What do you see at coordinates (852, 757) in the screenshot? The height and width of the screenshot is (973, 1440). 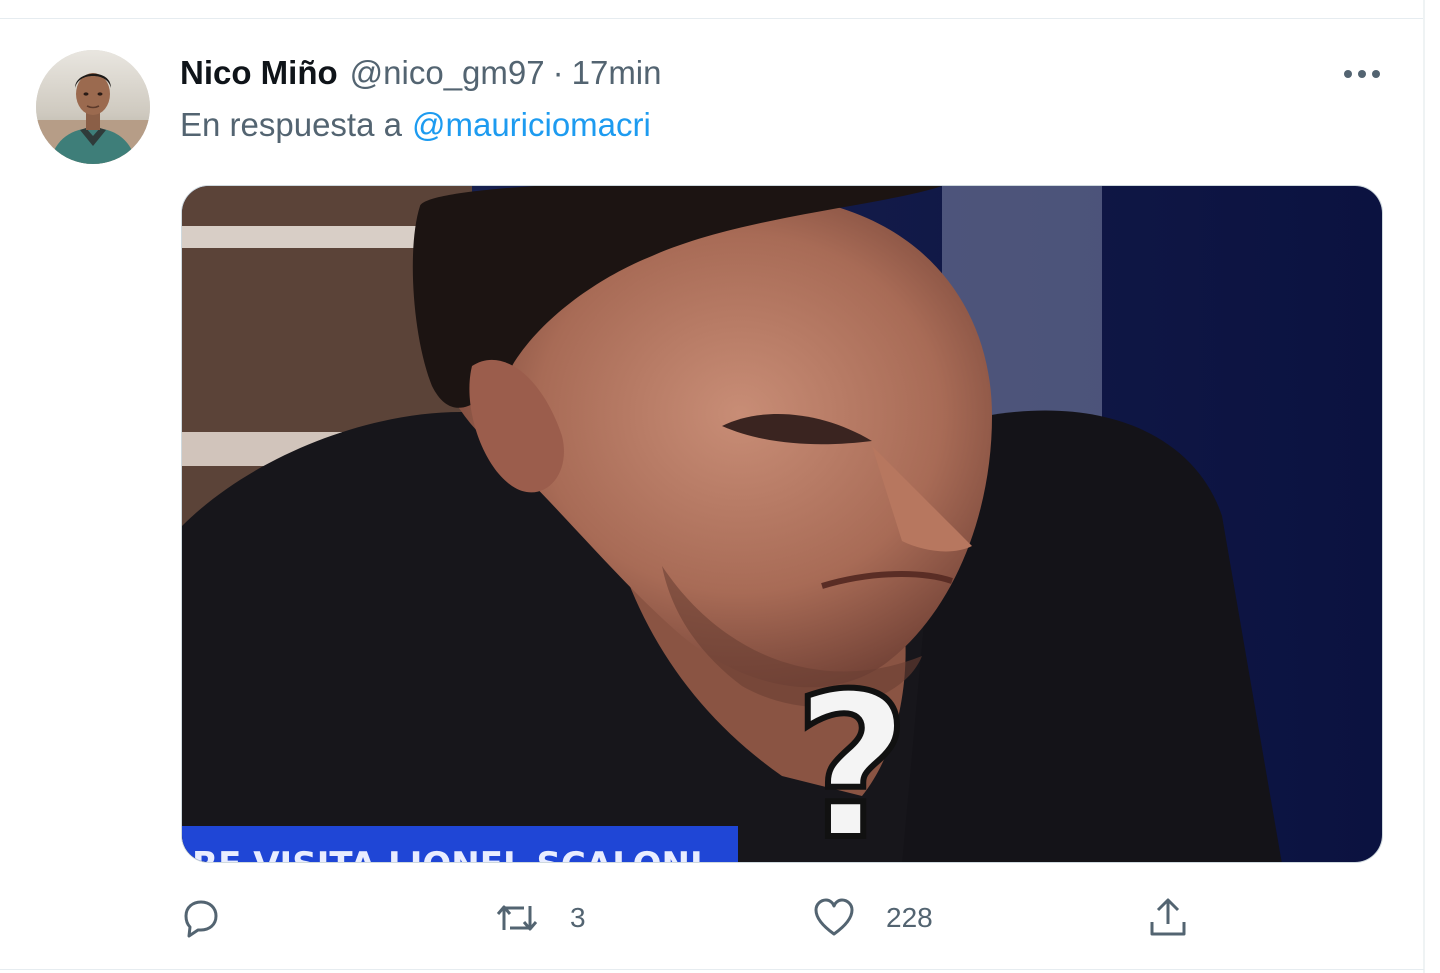 I see `media-overlay-question-mark: ?` at bounding box center [852, 757].